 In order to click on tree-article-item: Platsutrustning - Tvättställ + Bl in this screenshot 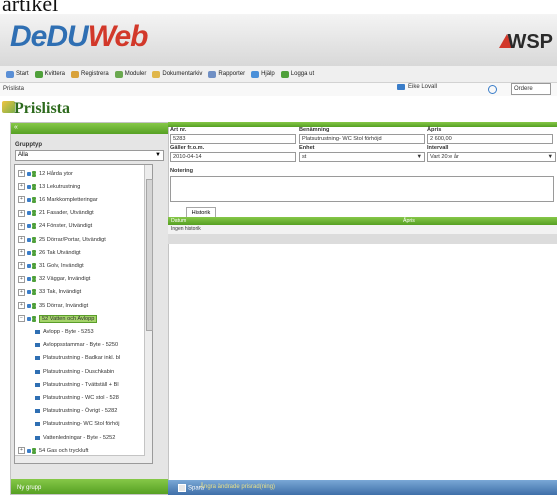, I will do `click(89, 384)`.